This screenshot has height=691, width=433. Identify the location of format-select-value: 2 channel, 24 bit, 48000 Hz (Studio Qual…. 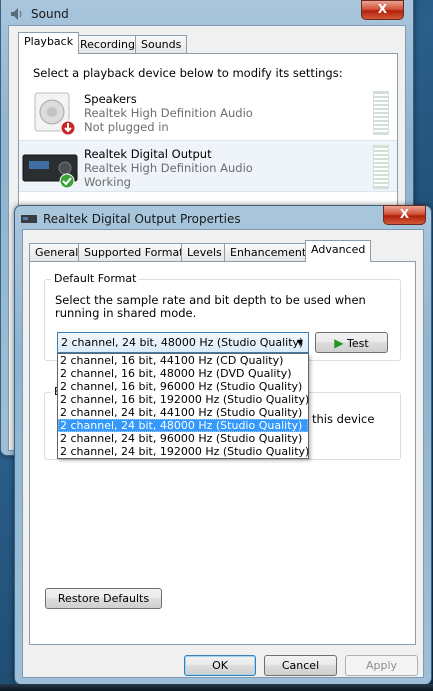
(182, 342).